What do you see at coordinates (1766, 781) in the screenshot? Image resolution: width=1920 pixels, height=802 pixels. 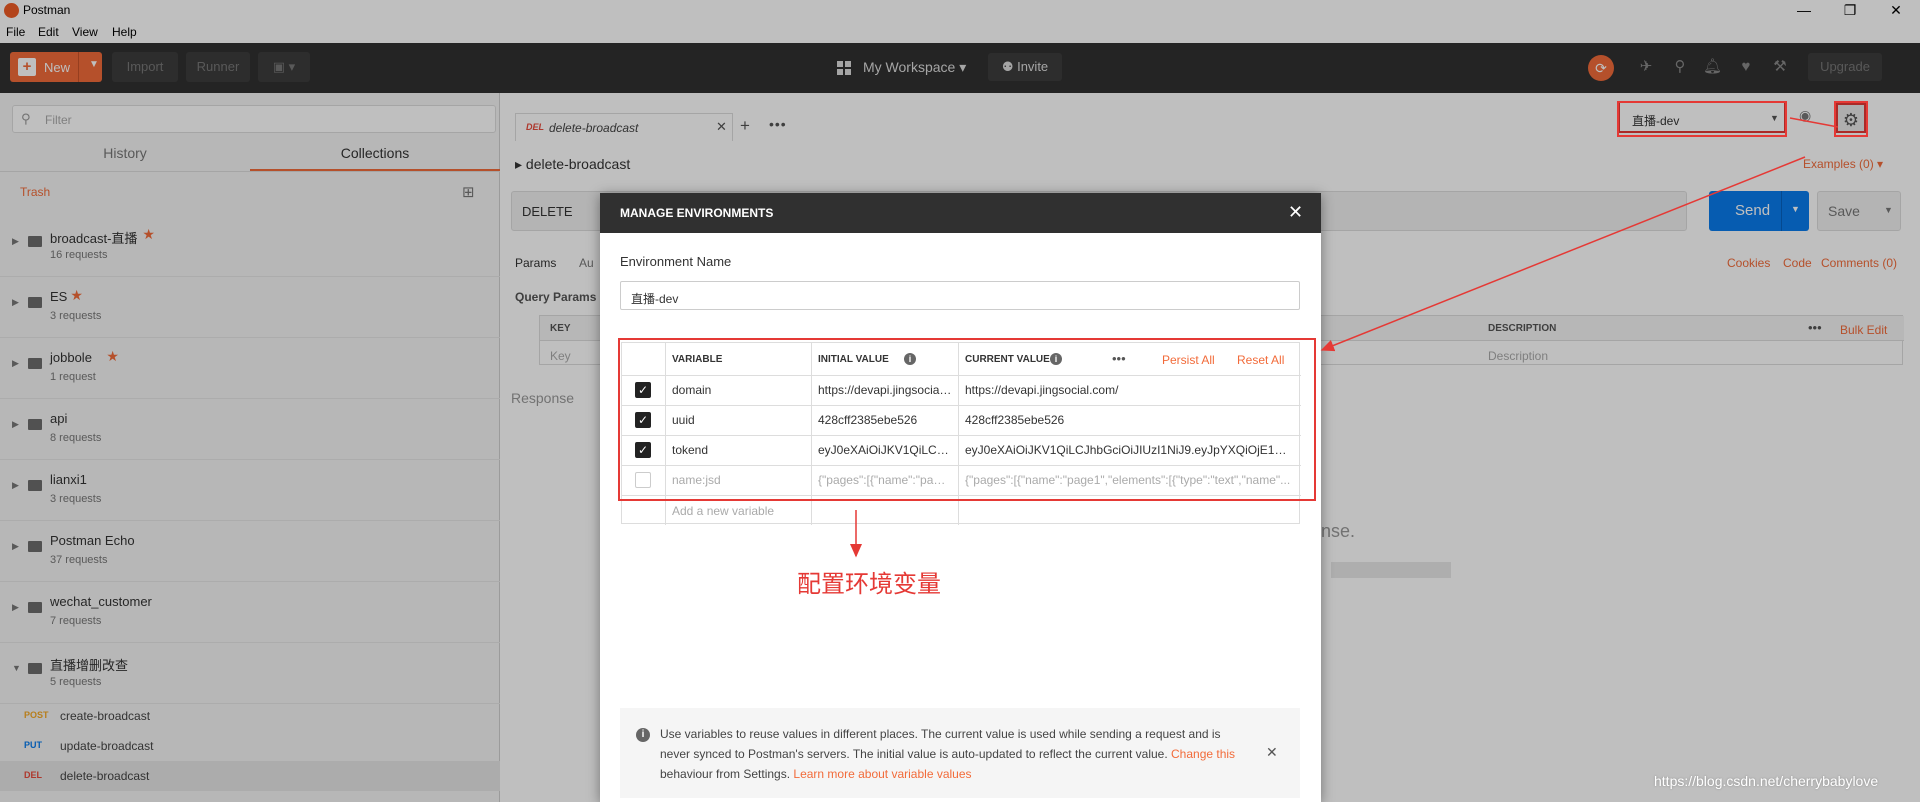 I see `watermark: https://blog.csdn.net/cherrybabylove` at bounding box center [1766, 781].